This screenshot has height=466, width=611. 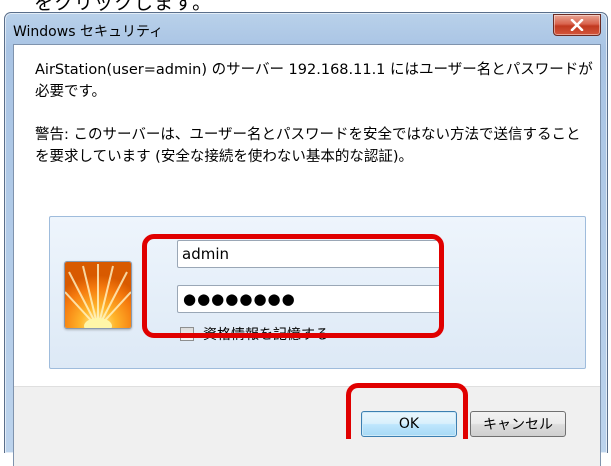 What do you see at coordinates (187, 334) in the screenshot?
I see `remember-checkbox` at bounding box center [187, 334].